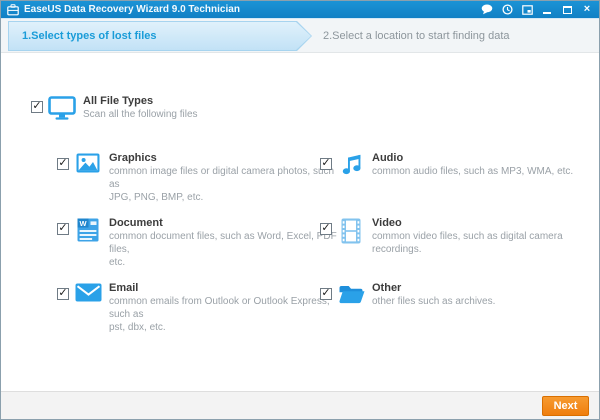 This screenshot has height=420, width=600. Describe the element at coordinates (62, 108) in the screenshot. I see `monitor-icon` at that location.